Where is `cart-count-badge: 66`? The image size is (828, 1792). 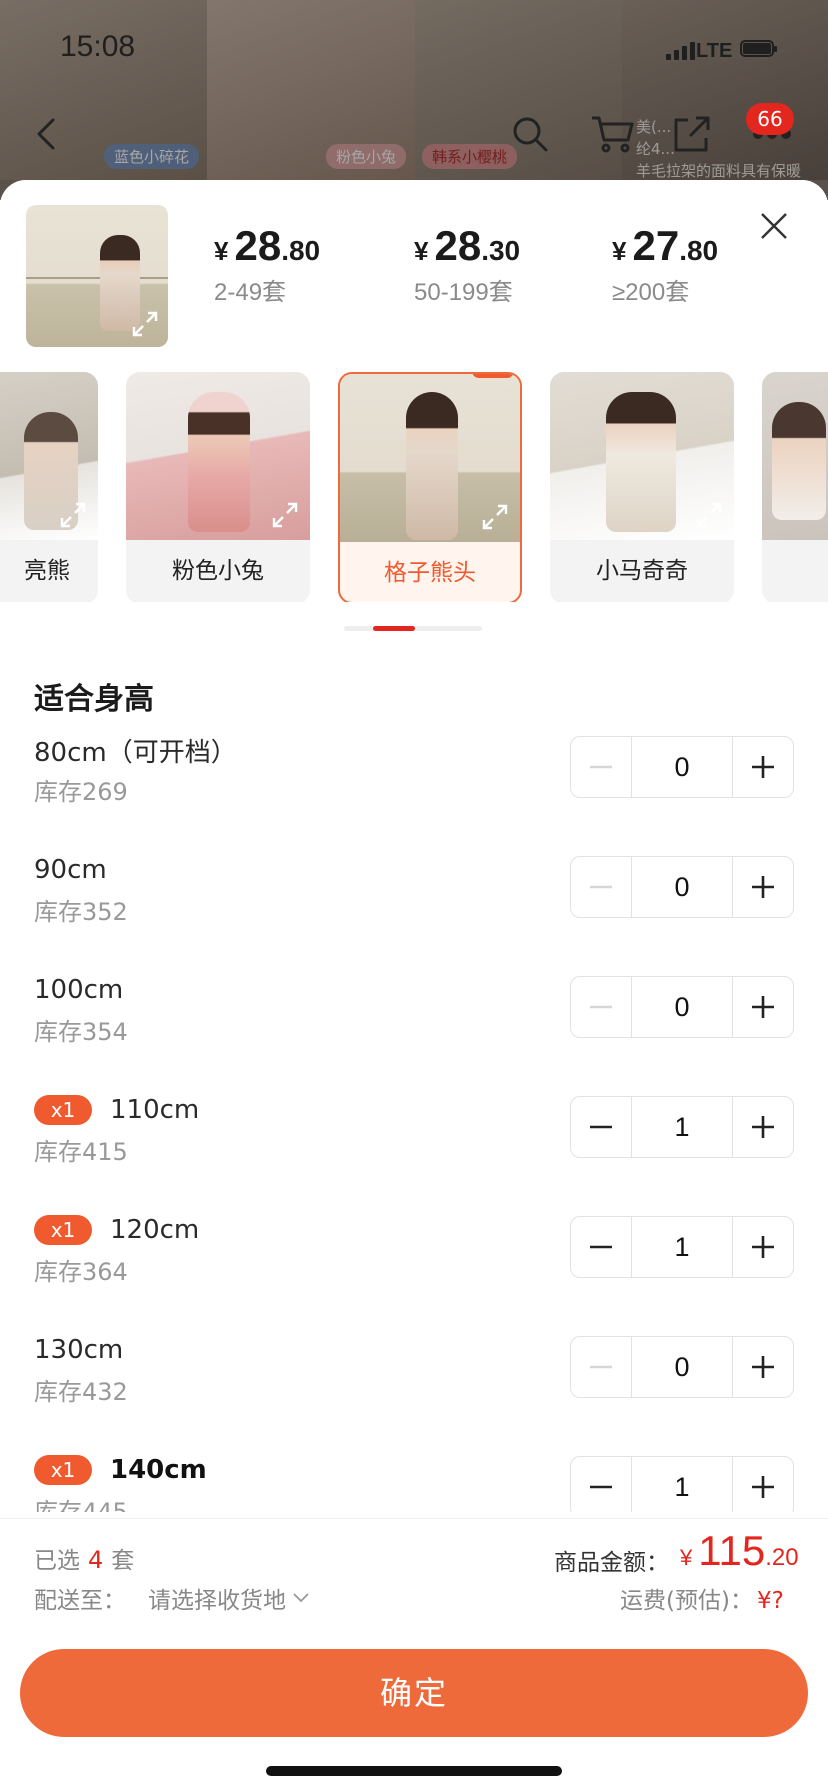
cart-count-badge: 66 is located at coordinates (770, 119).